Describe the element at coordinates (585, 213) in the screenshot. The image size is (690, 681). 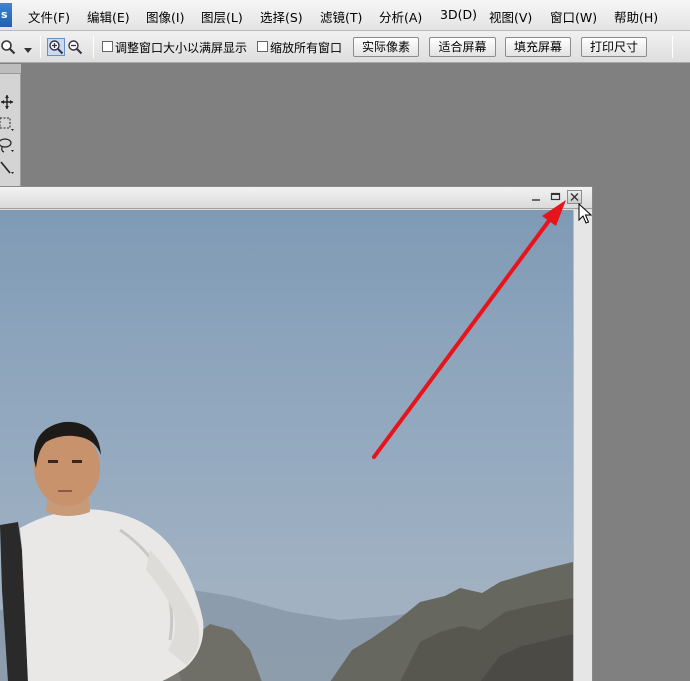
I see `mouse-pointer-icon` at that location.